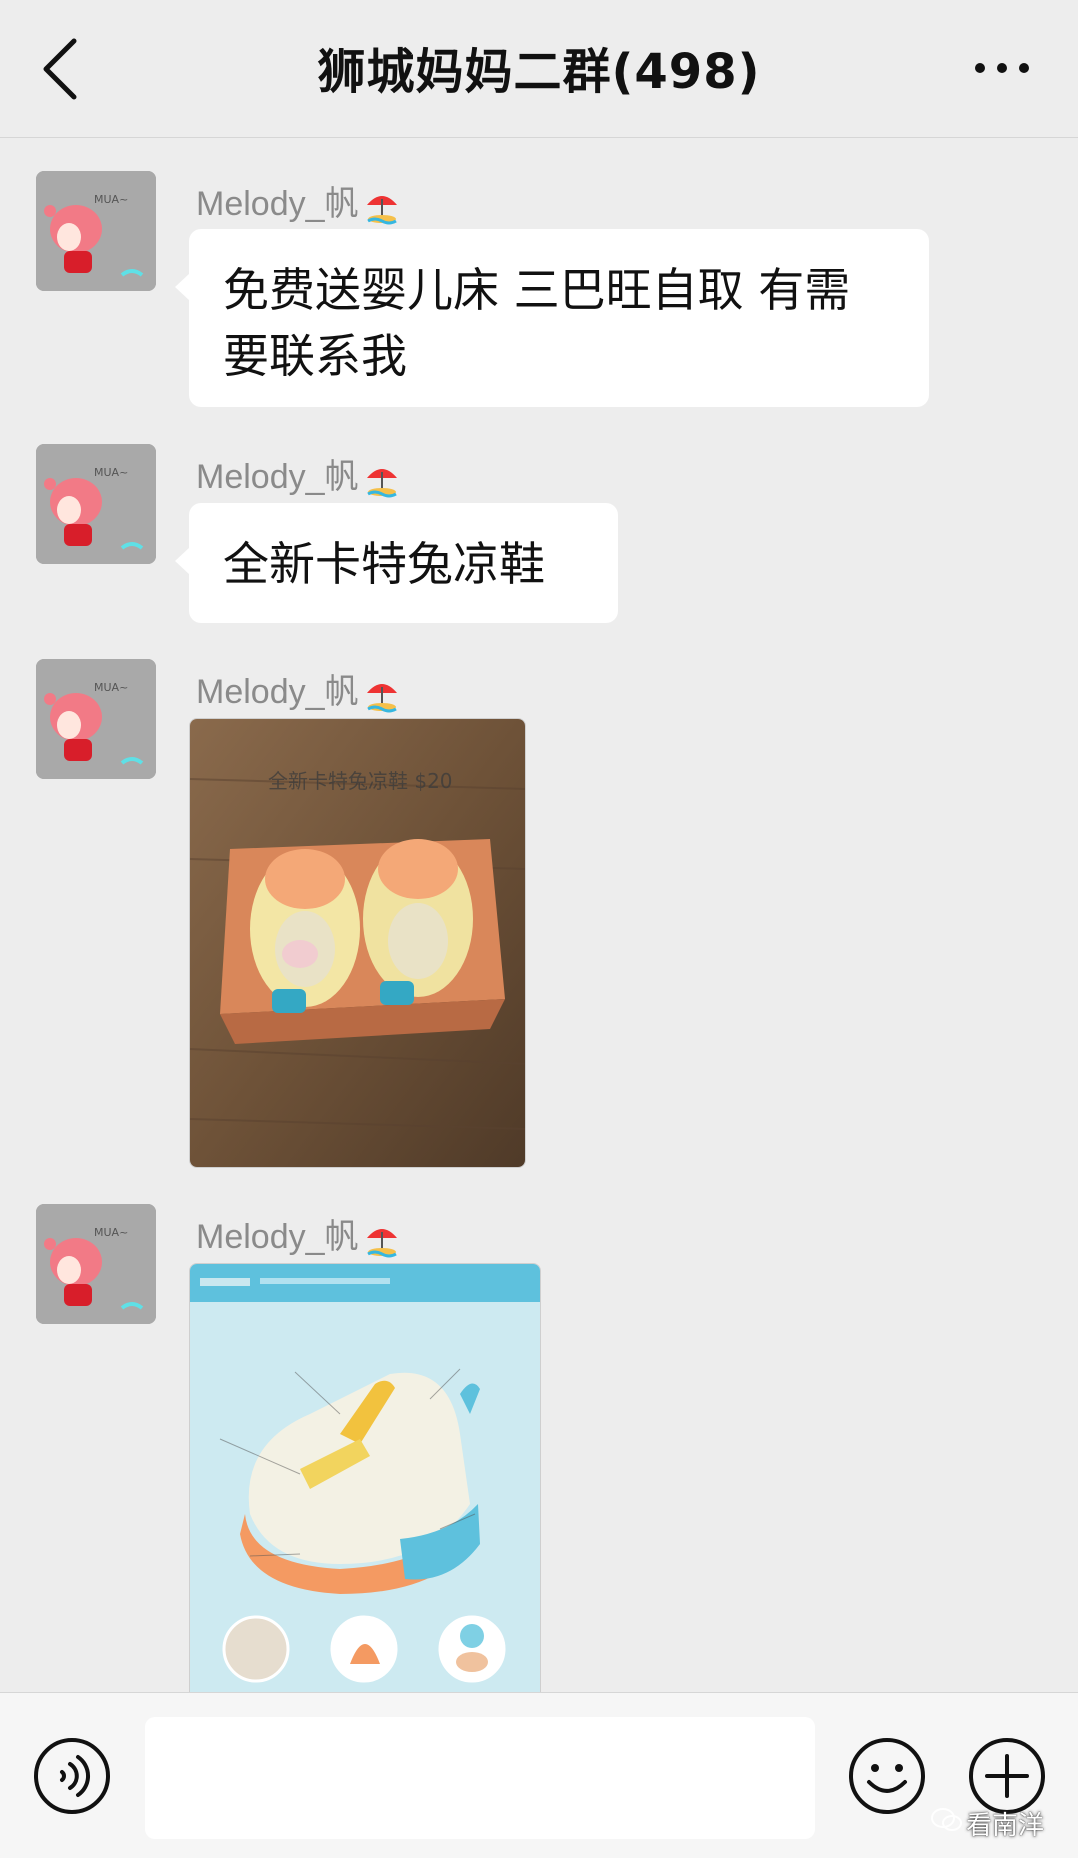 This screenshot has height=1858, width=1078. What do you see at coordinates (552, 318) in the screenshot?
I see `message-bubble: 免费送婴儿床 三巴旺自取 有需要联系我` at bounding box center [552, 318].